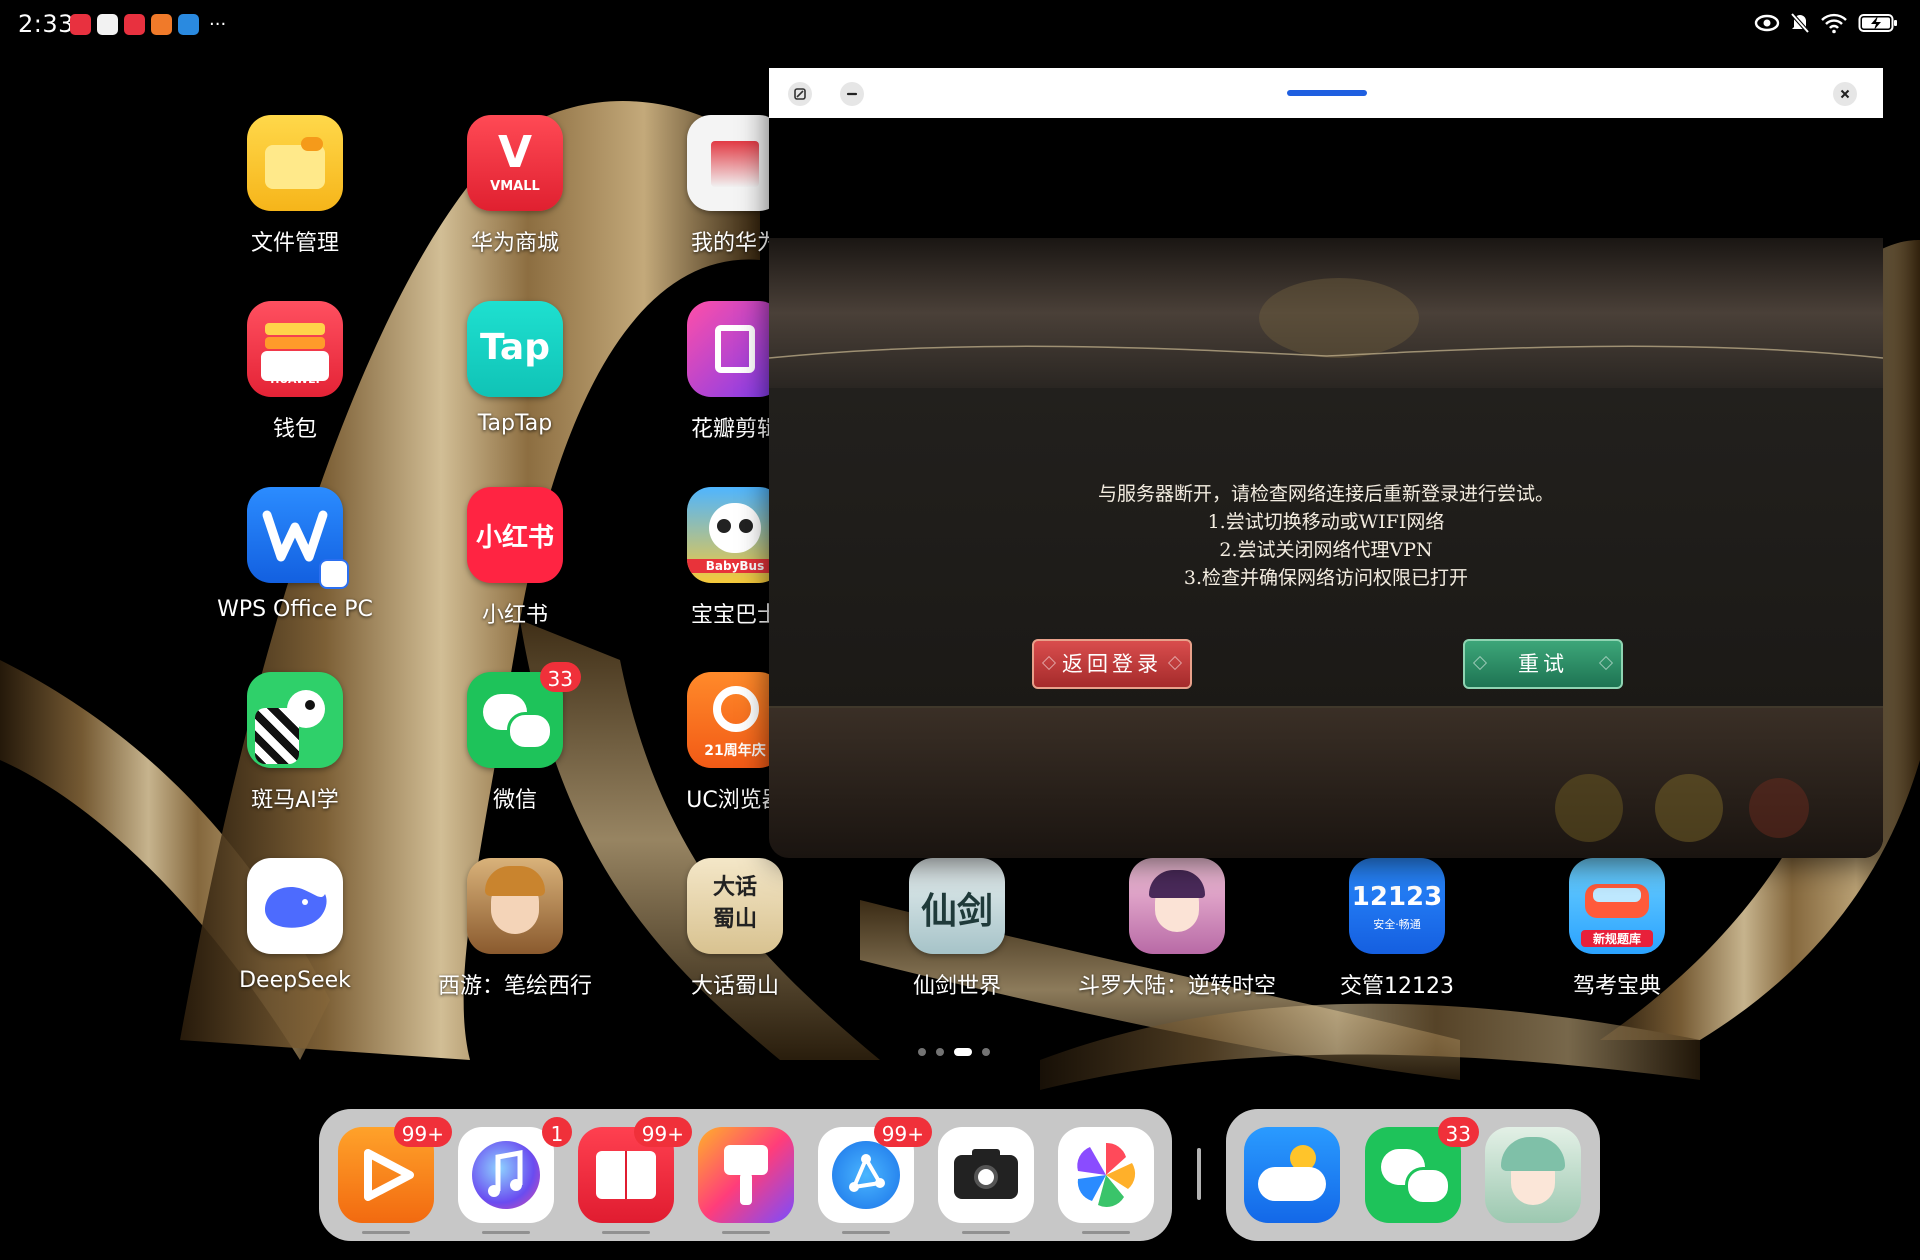 The image size is (1920, 1260). I want to click on window-minimize-button, so click(852, 94).